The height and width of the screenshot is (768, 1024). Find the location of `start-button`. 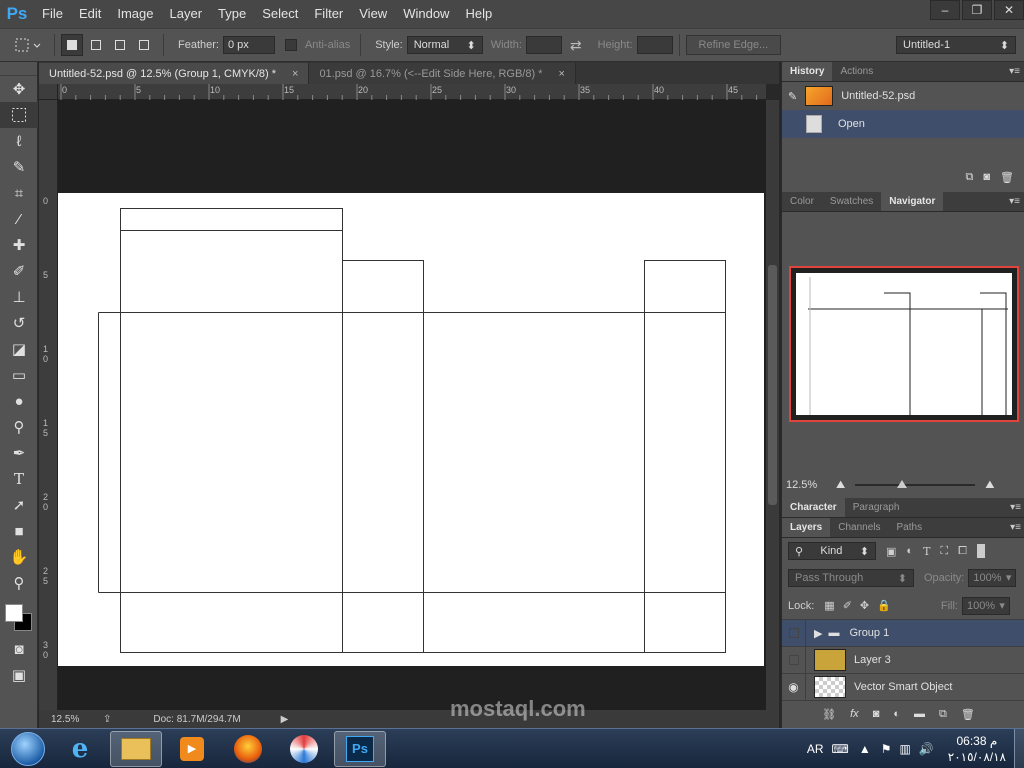

start-button is located at coordinates (28, 749).